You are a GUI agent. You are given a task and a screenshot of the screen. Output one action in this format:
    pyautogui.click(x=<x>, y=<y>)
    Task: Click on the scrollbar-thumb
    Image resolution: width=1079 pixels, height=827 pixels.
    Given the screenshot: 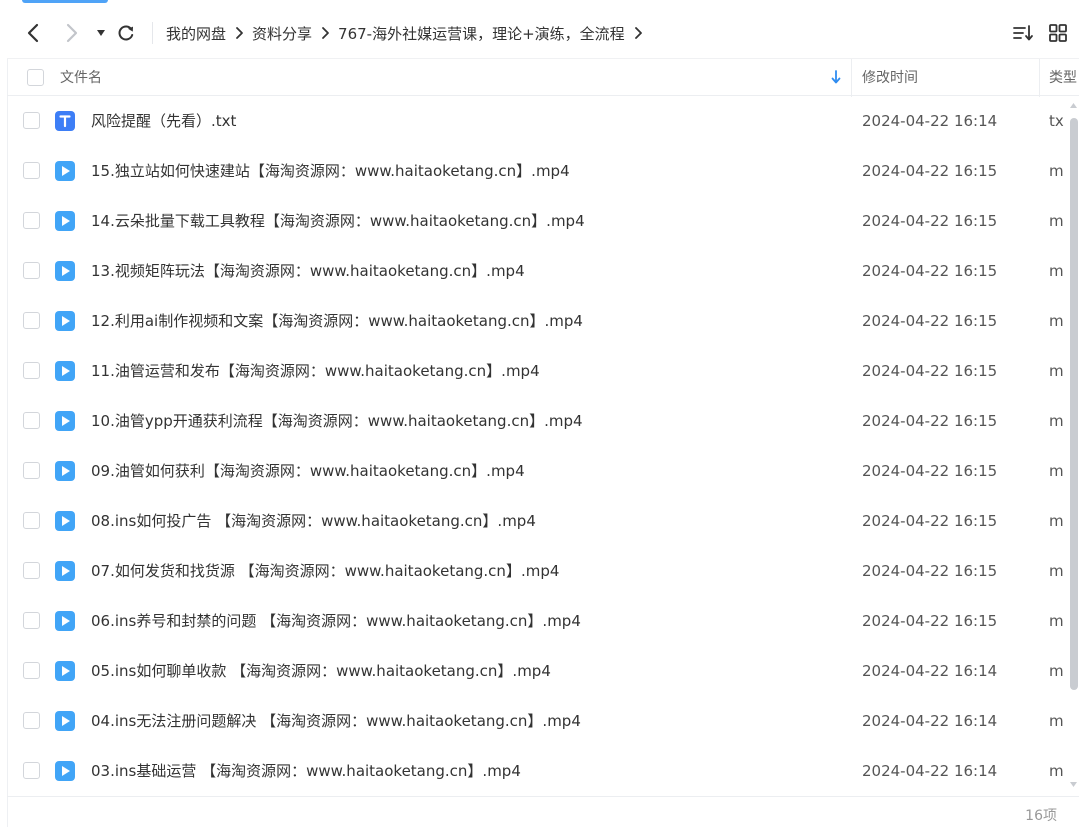 What is the action you would take?
    pyautogui.click(x=1074, y=404)
    